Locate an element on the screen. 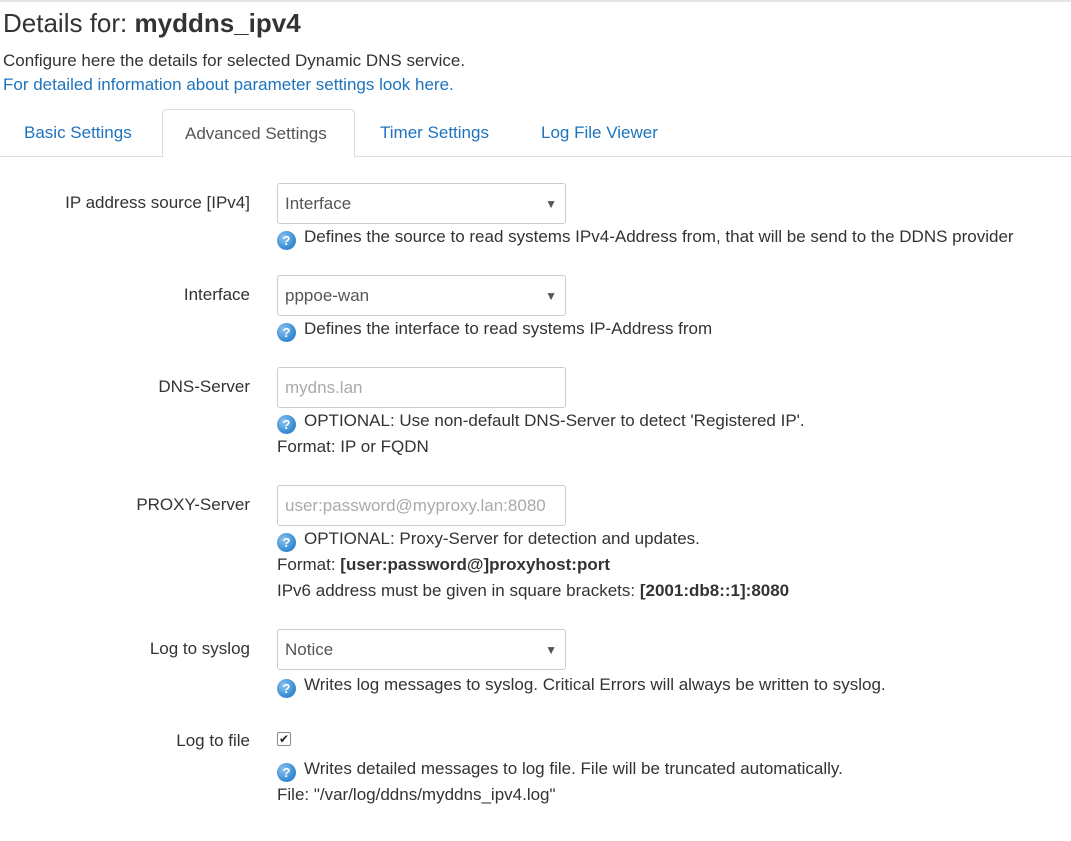 This screenshot has width=1071, height=841. interface-select: pppoe-wan ▼ is located at coordinates (421, 295).